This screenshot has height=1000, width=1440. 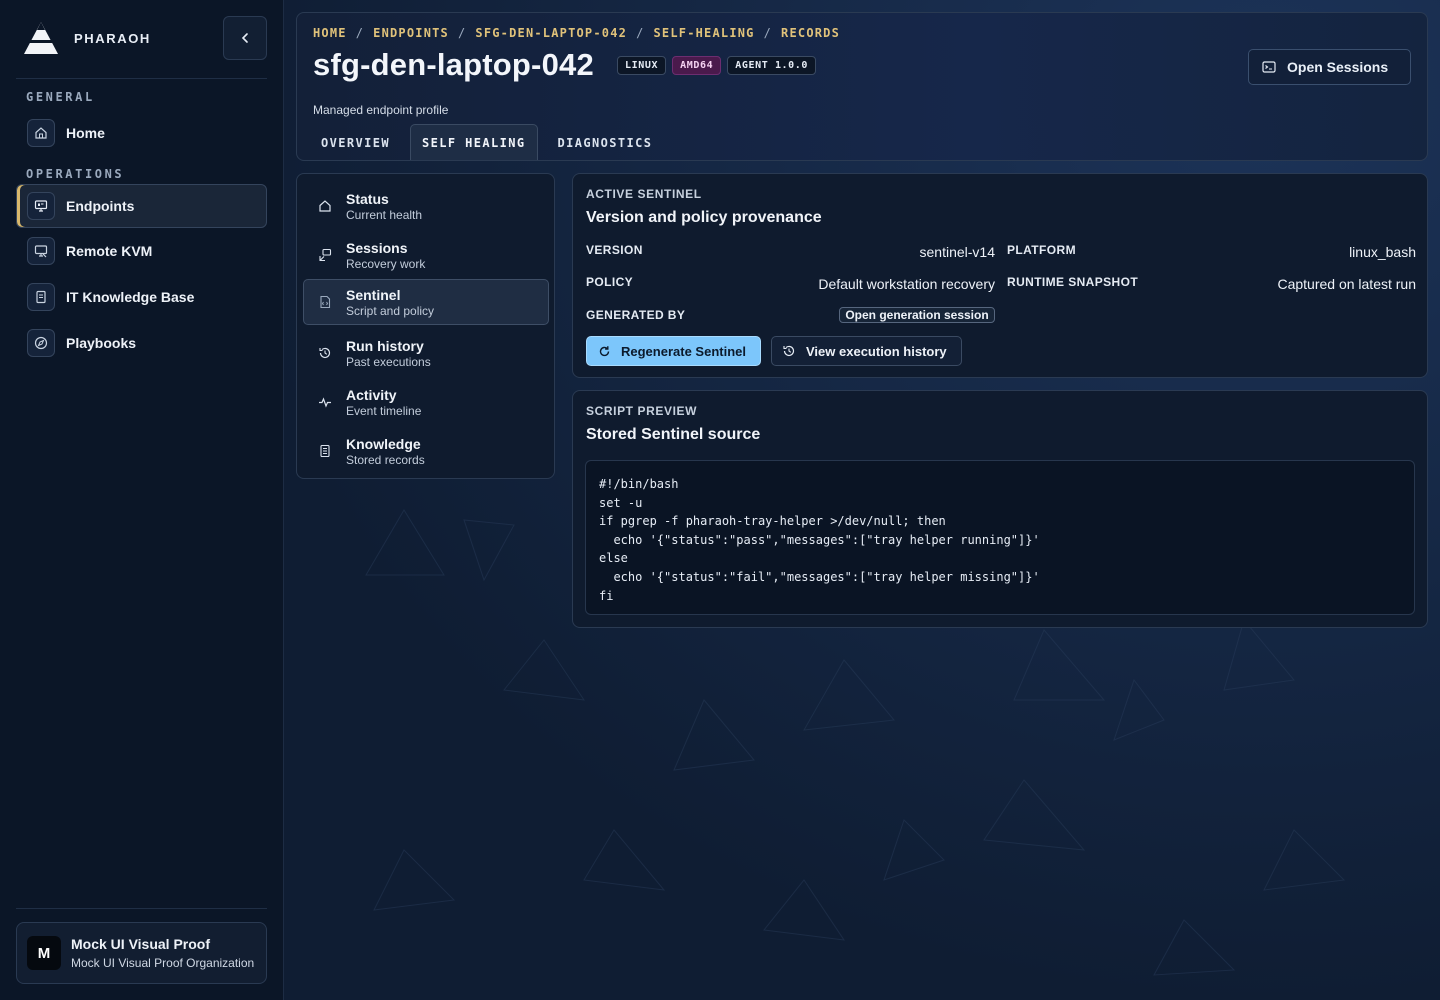 What do you see at coordinates (704, 217) in the screenshot?
I see `panel-title: Version and policy provenance` at bounding box center [704, 217].